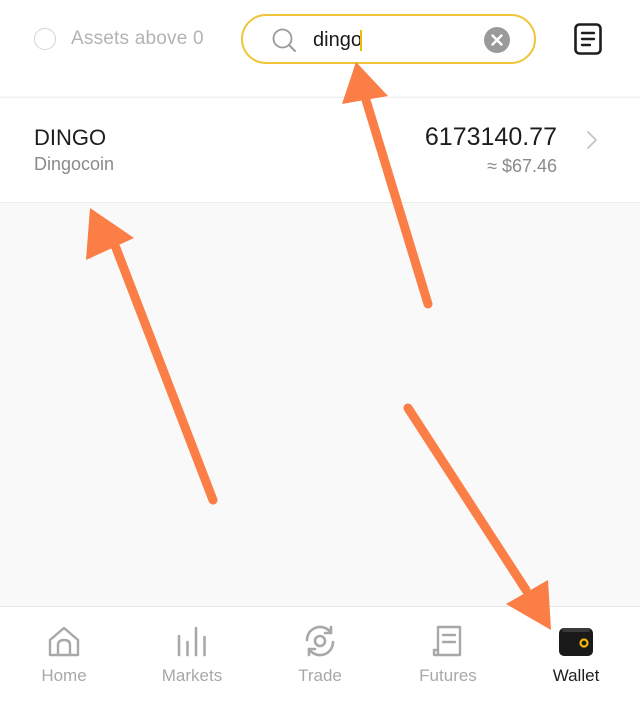  I want to click on asset-symbol: DINGO, so click(70, 137).